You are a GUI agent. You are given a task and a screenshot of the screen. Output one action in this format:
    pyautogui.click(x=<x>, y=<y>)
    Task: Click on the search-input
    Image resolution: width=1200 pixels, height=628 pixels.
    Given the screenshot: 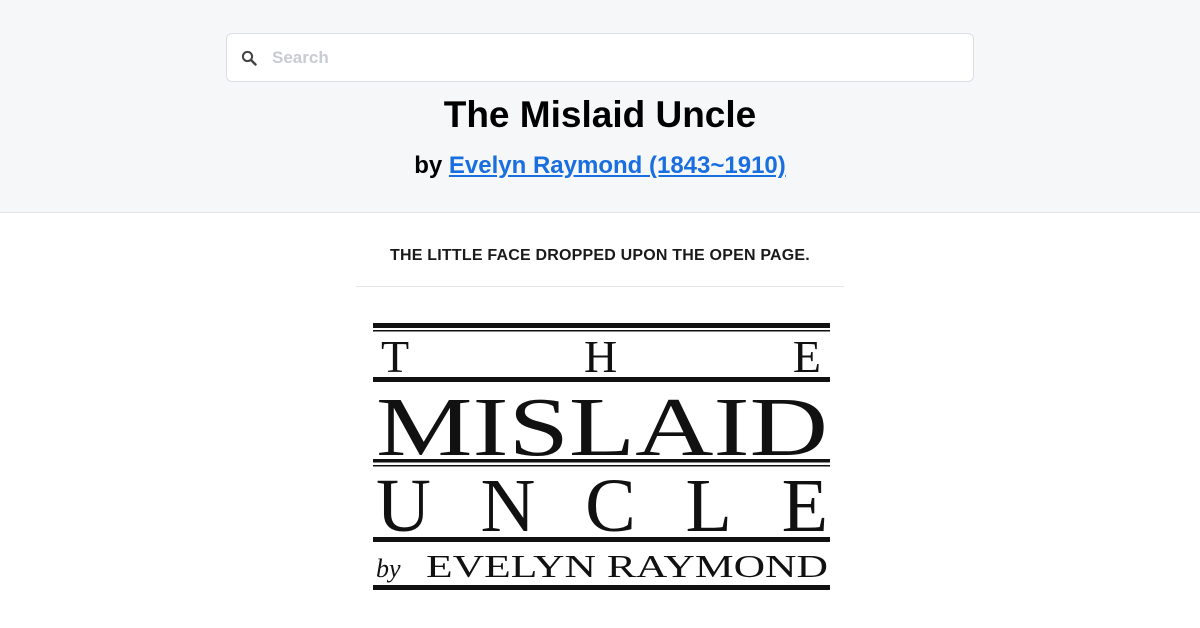 What is the action you would take?
    pyautogui.click(x=622, y=57)
    